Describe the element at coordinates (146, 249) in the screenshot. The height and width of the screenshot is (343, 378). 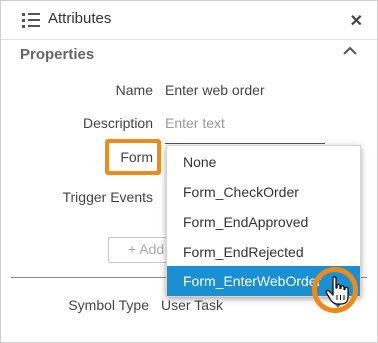
I see `add-button-label: + Add` at that location.